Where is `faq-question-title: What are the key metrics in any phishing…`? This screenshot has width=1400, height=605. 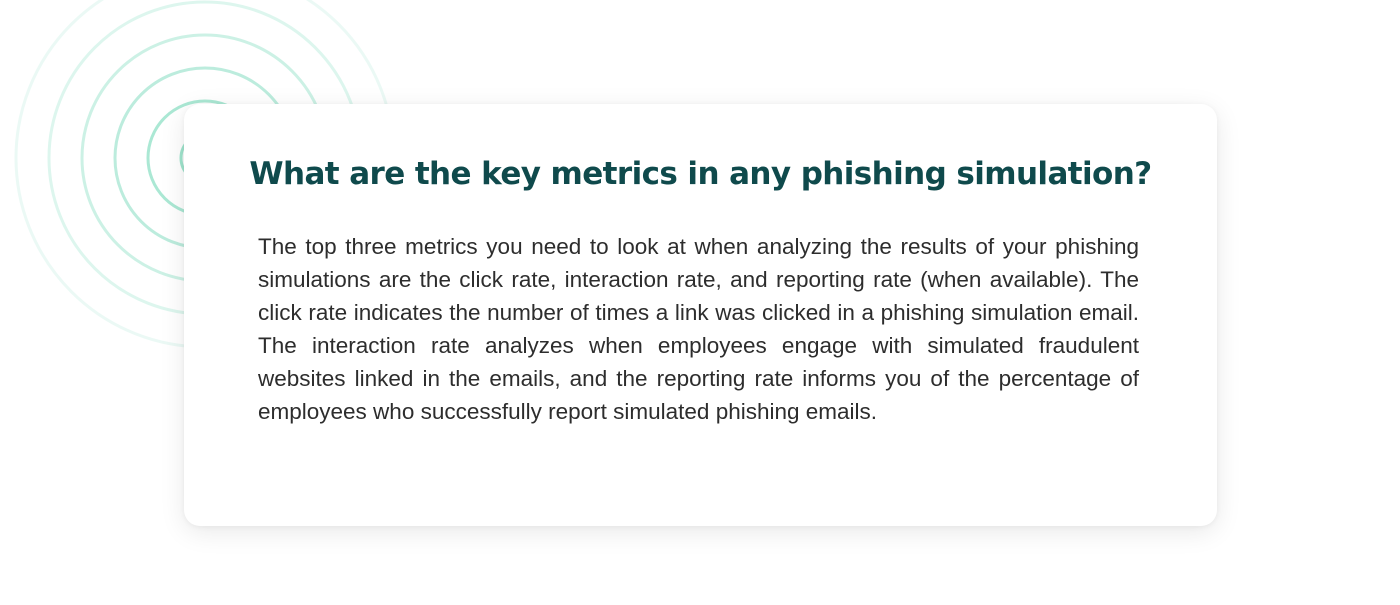 faq-question-title: What are the key metrics in any phishing… is located at coordinates (700, 174).